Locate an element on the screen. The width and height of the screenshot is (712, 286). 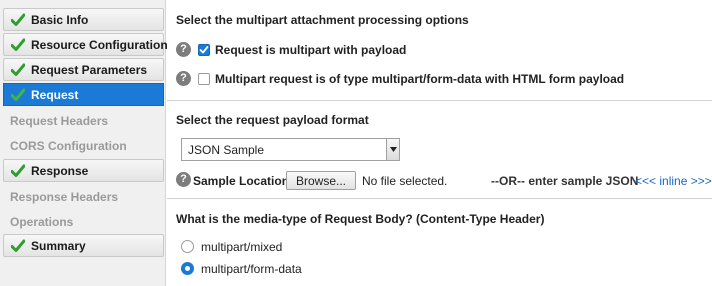
multipart-form-data-html-checkbox is located at coordinates (204, 79).